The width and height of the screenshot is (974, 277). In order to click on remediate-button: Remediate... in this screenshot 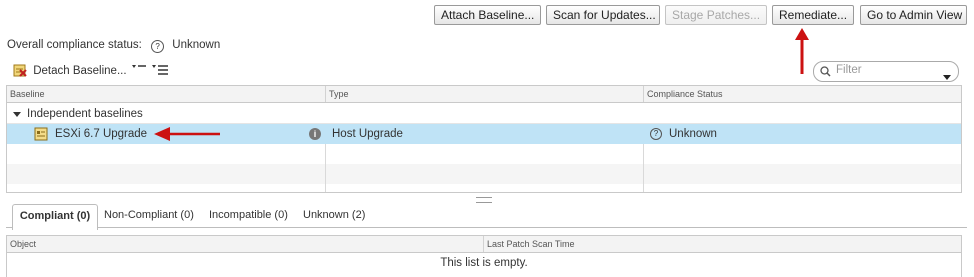, I will do `click(813, 15)`.